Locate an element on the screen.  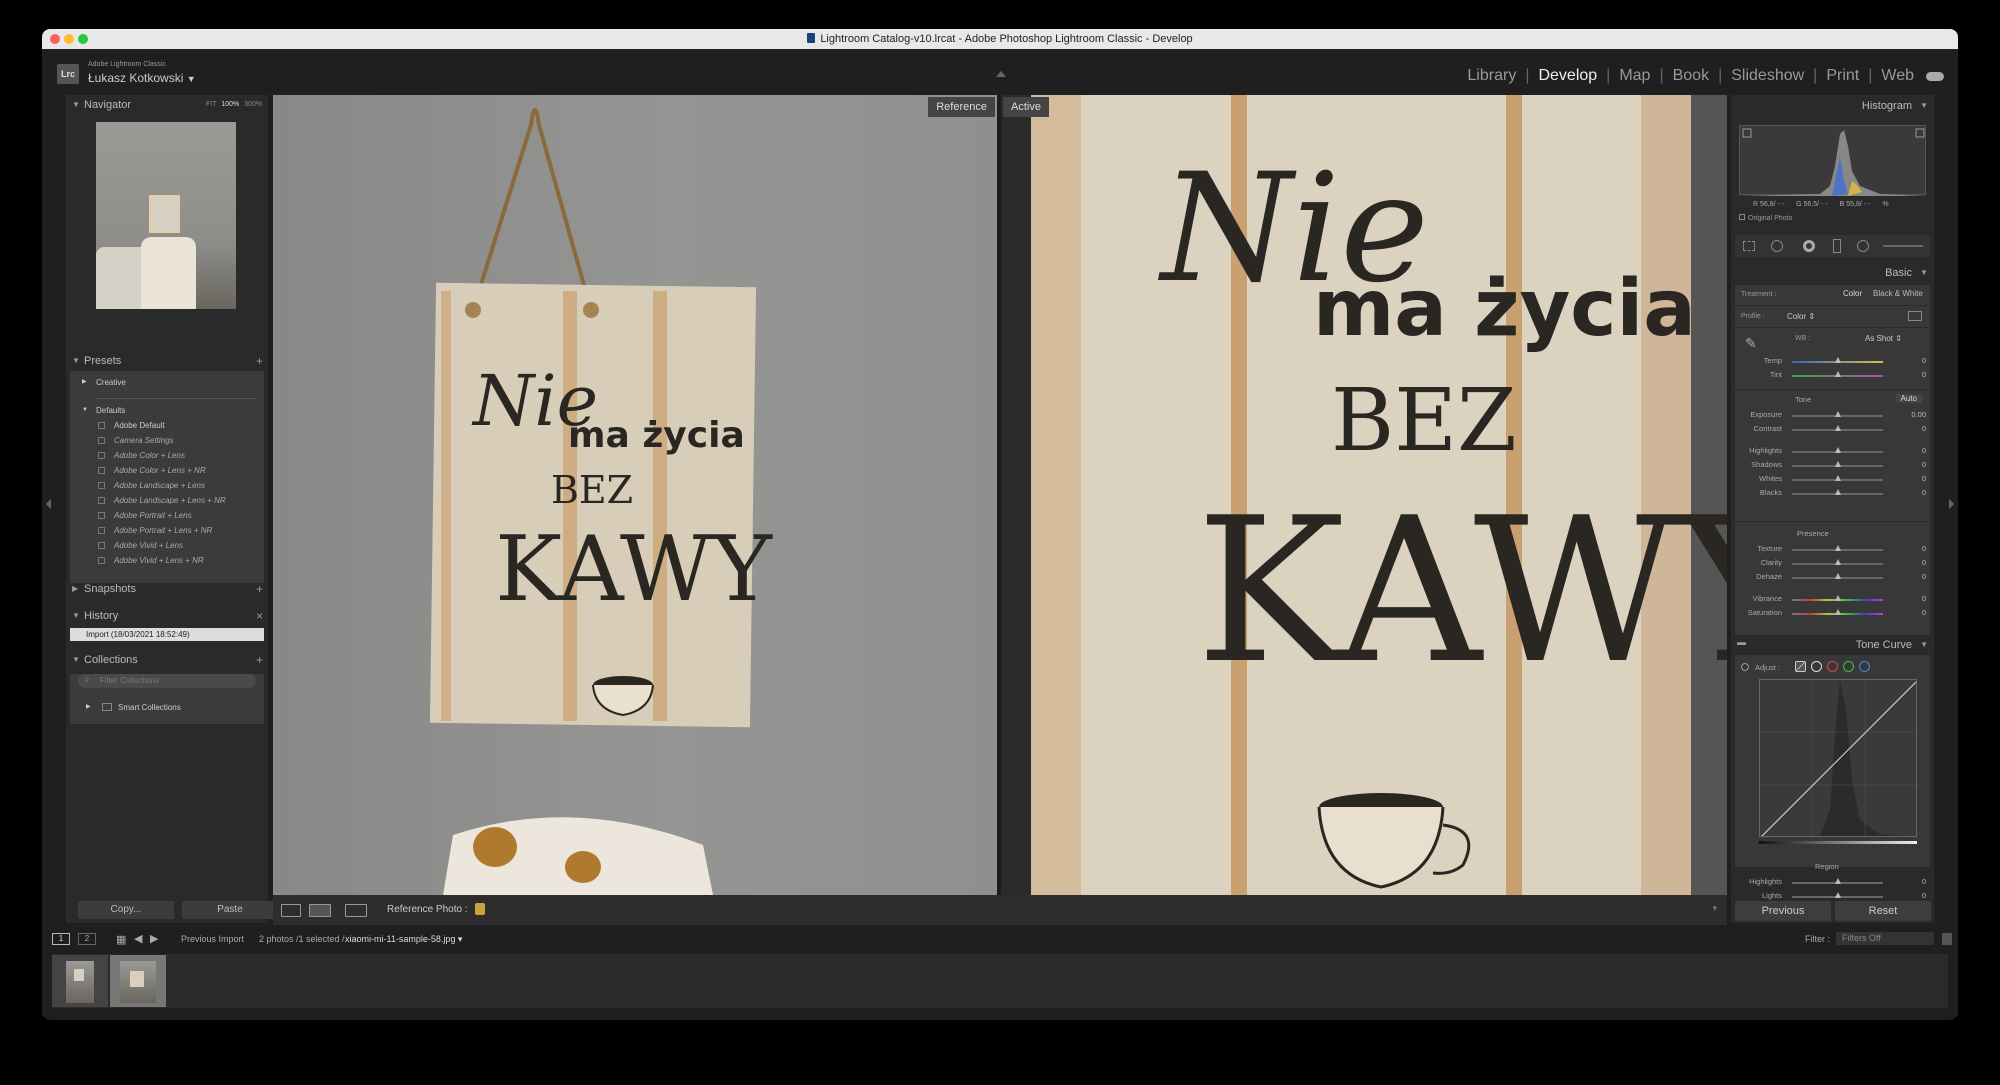
preset-item: Adobe Vivid + Lens is located at coordinates (167, 545).